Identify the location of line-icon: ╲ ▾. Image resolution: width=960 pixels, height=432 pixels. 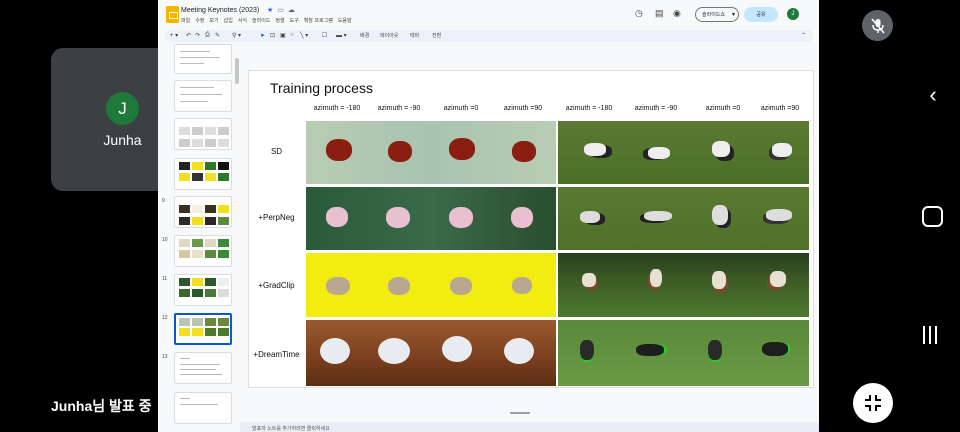
(304, 35).